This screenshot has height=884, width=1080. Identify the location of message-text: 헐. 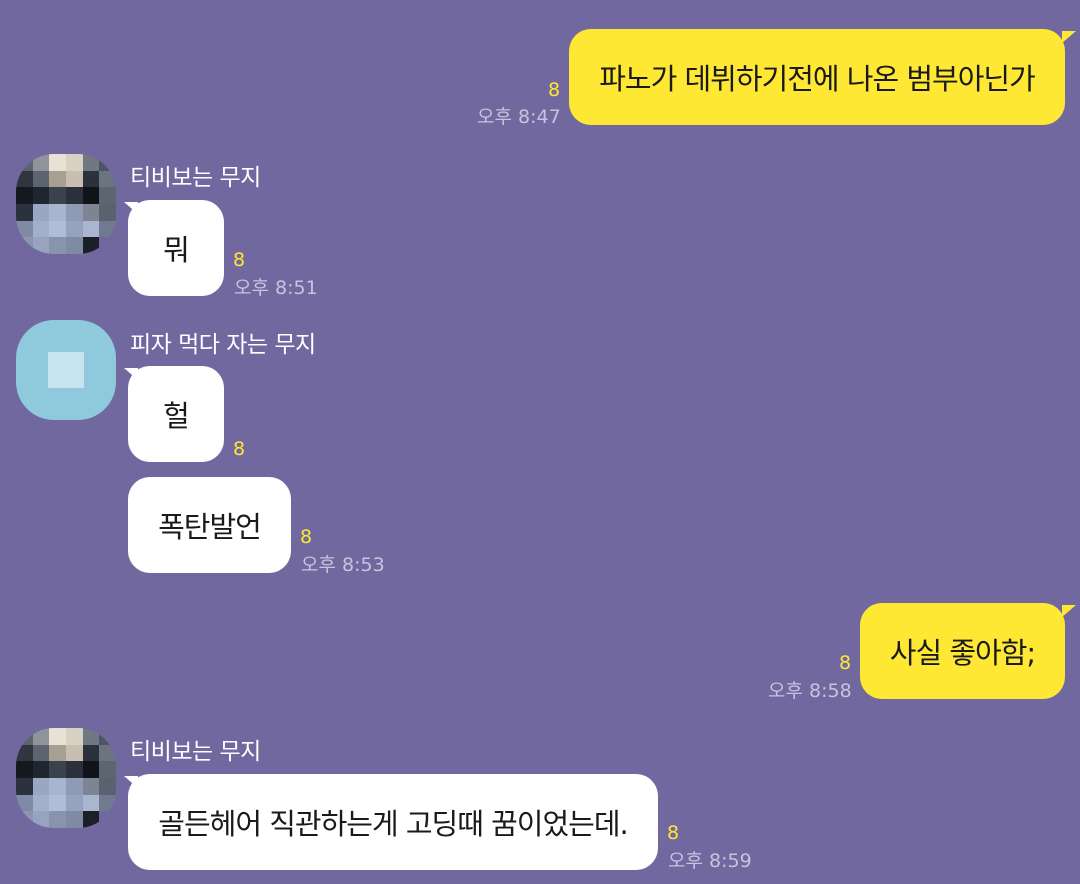
(176, 416).